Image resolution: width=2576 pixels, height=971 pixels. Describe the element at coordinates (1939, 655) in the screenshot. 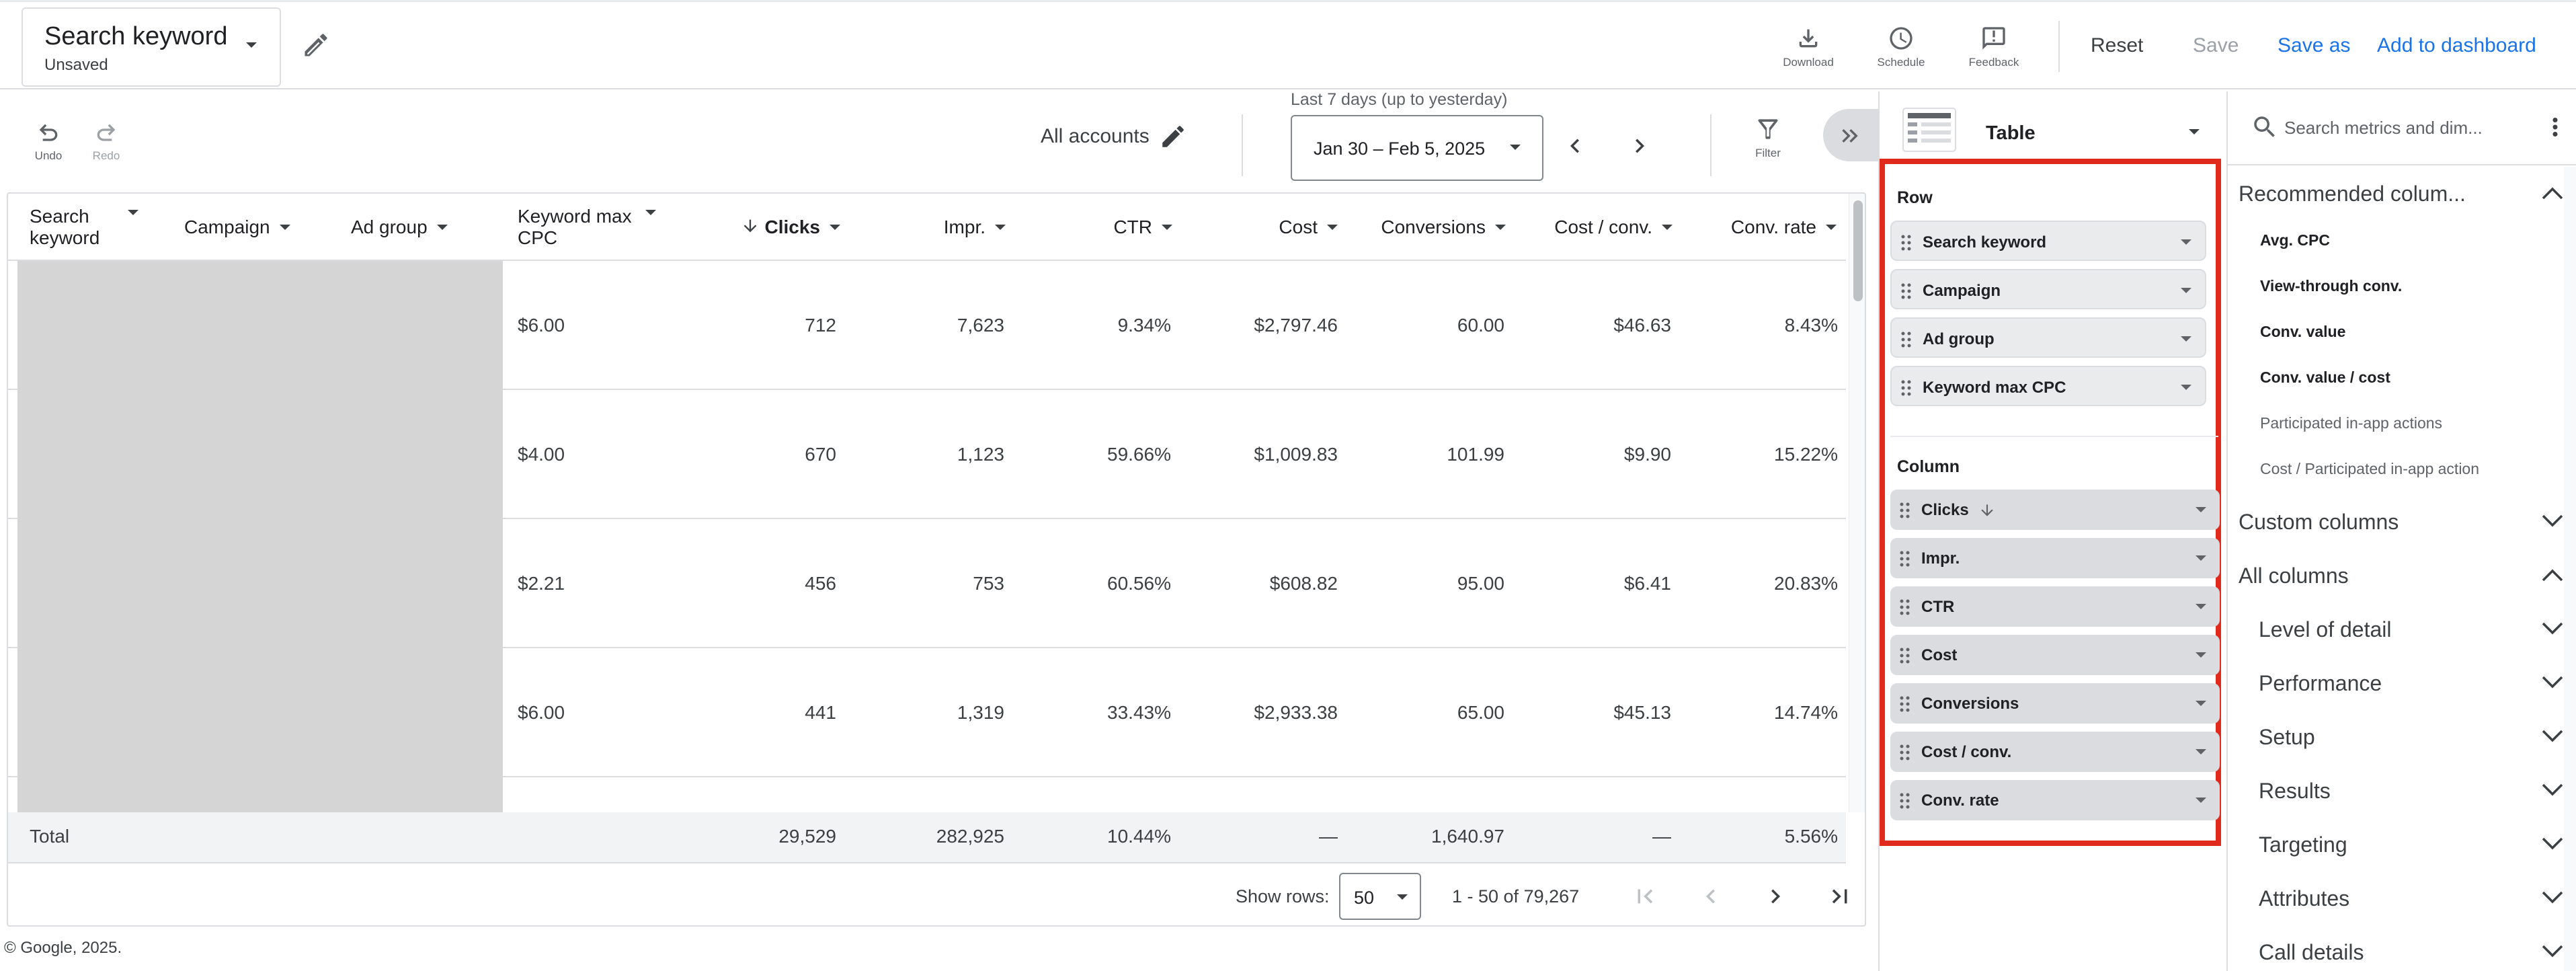

I see `chip-label: Cost` at that location.